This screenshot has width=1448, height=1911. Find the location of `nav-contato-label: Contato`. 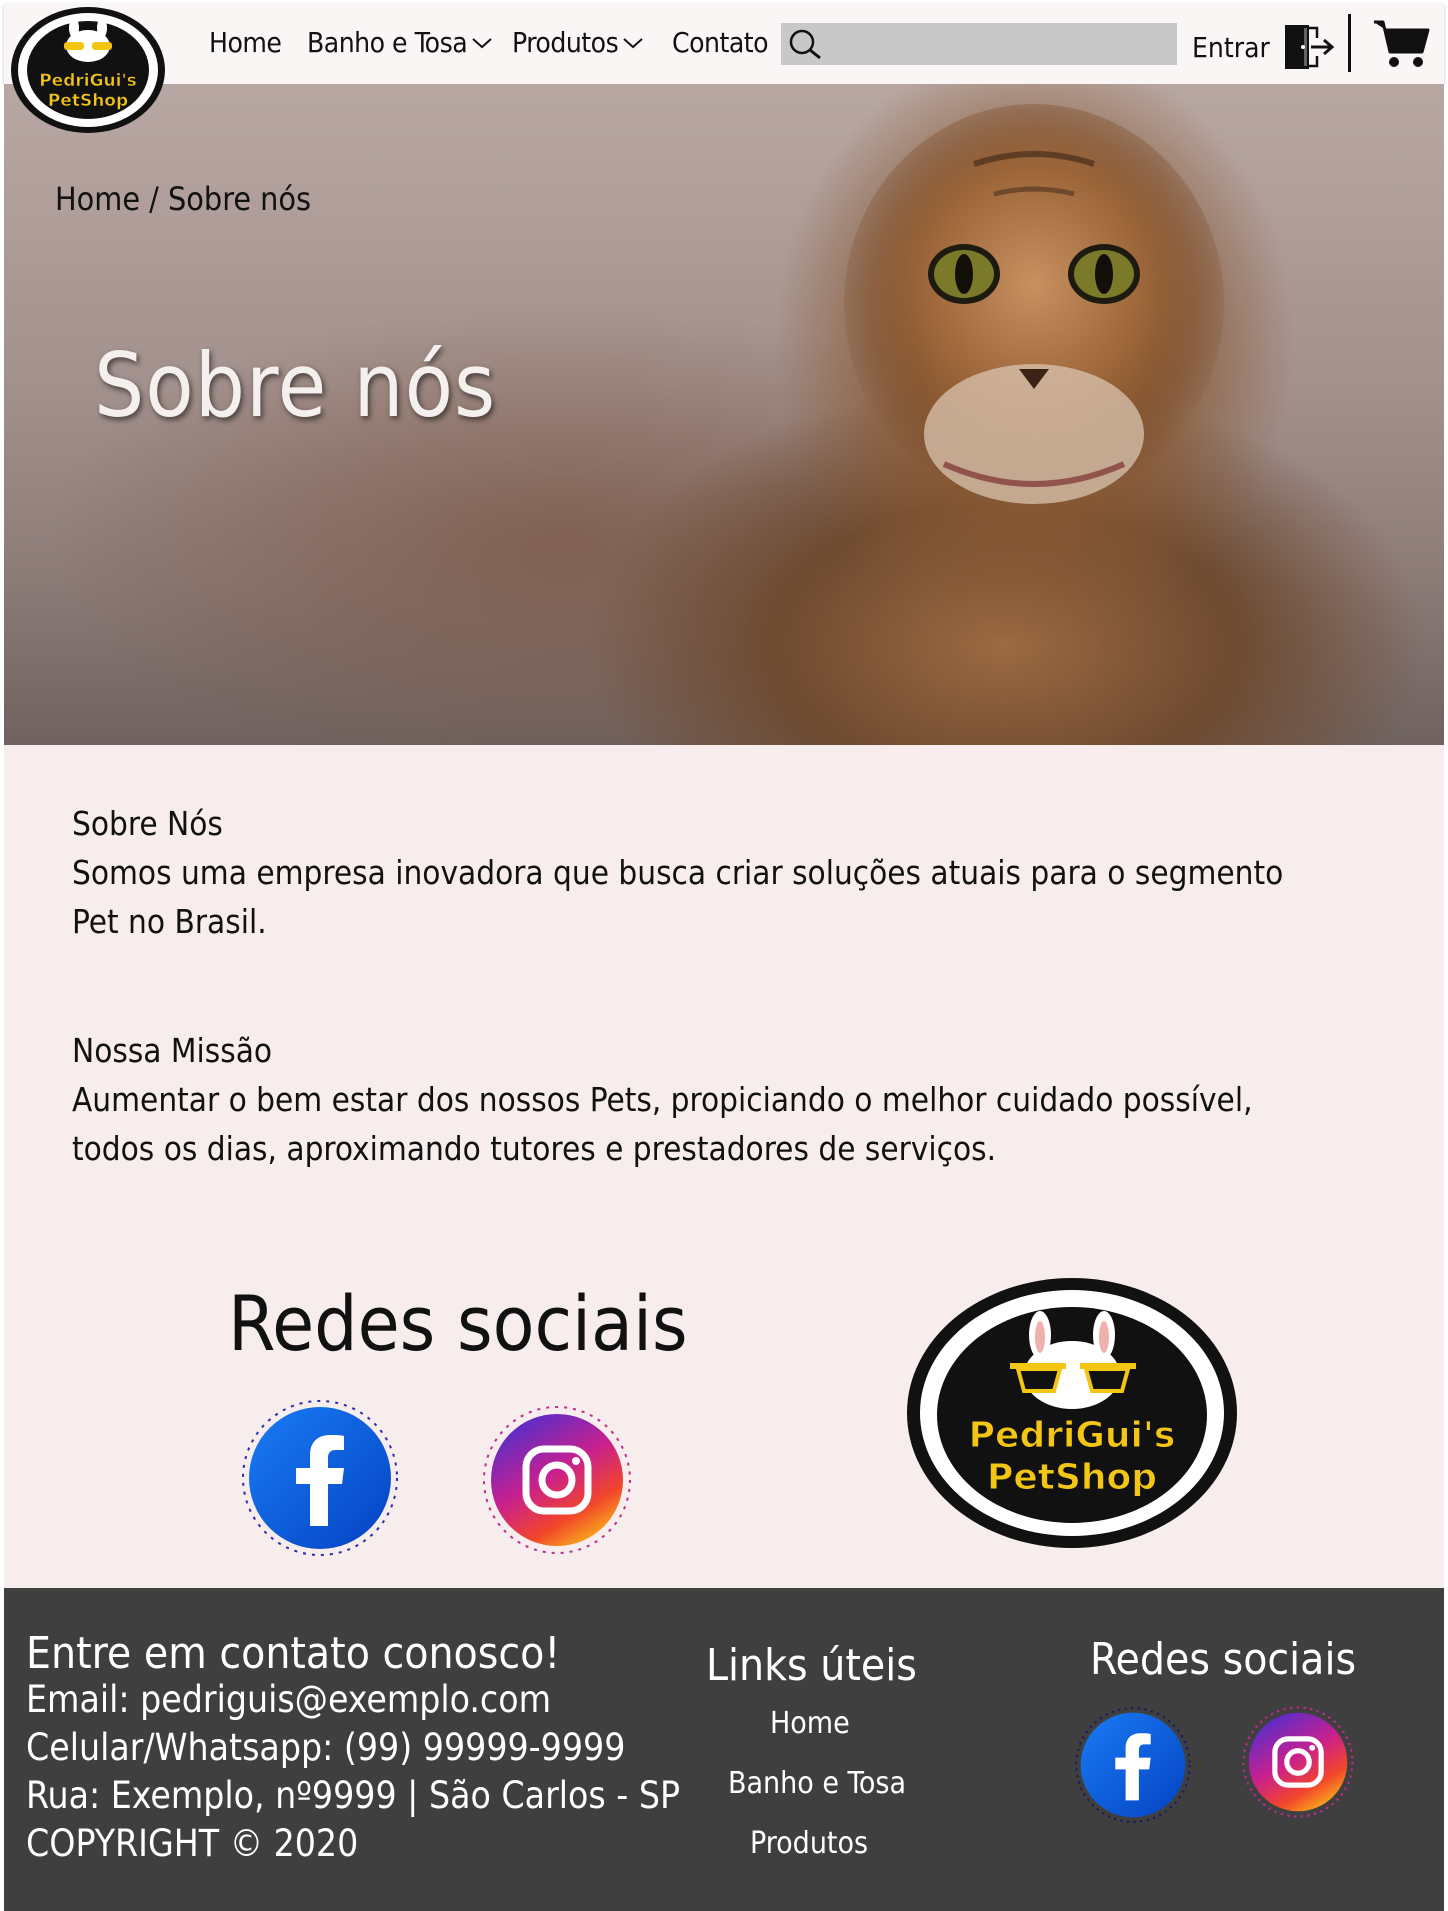

nav-contato-label: Contato is located at coordinates (720, 42).